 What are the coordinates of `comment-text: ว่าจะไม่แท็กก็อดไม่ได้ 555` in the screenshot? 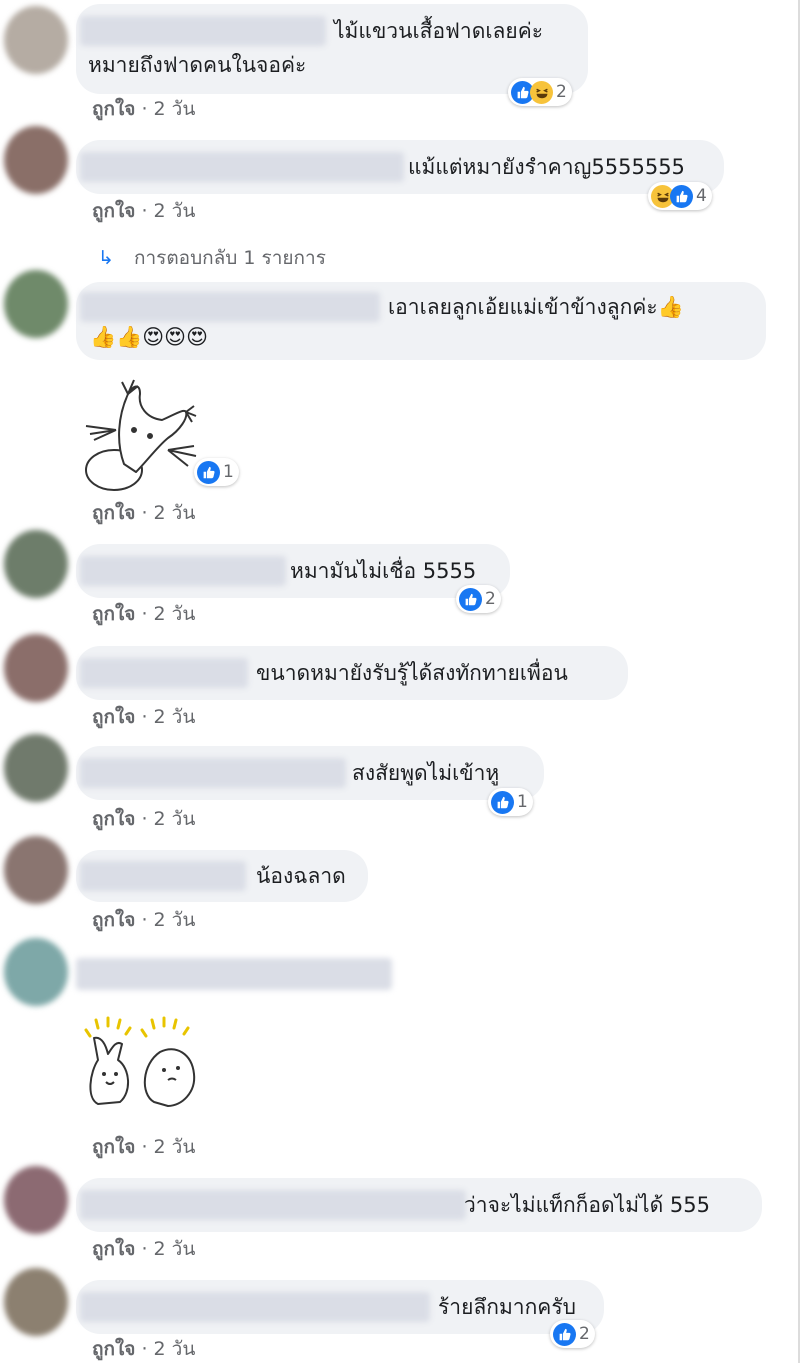 It's located at (587, 1205).